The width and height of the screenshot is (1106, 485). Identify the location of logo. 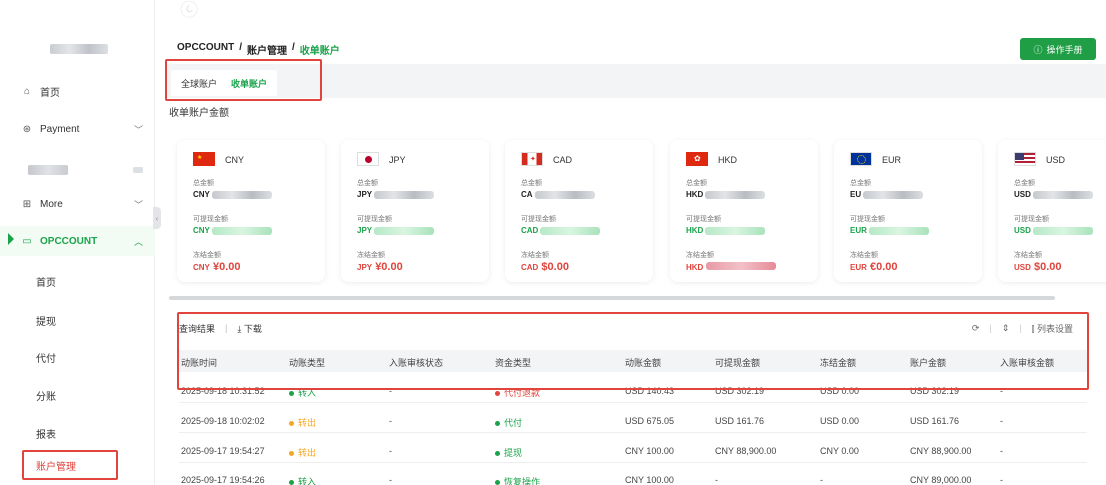
(79, 49).